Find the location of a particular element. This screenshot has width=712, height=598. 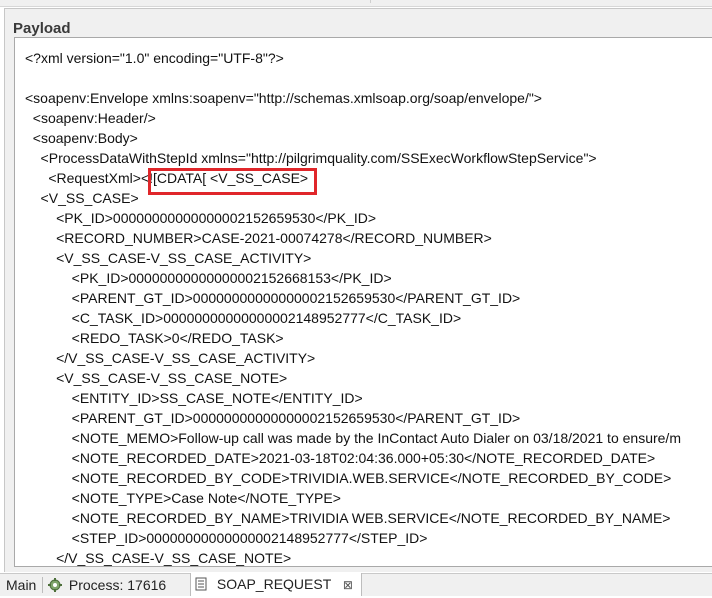

payload-line: </V_SS_CASE-V_SS_CASE_ACTIVITY> is located at coordinates (170, 358).